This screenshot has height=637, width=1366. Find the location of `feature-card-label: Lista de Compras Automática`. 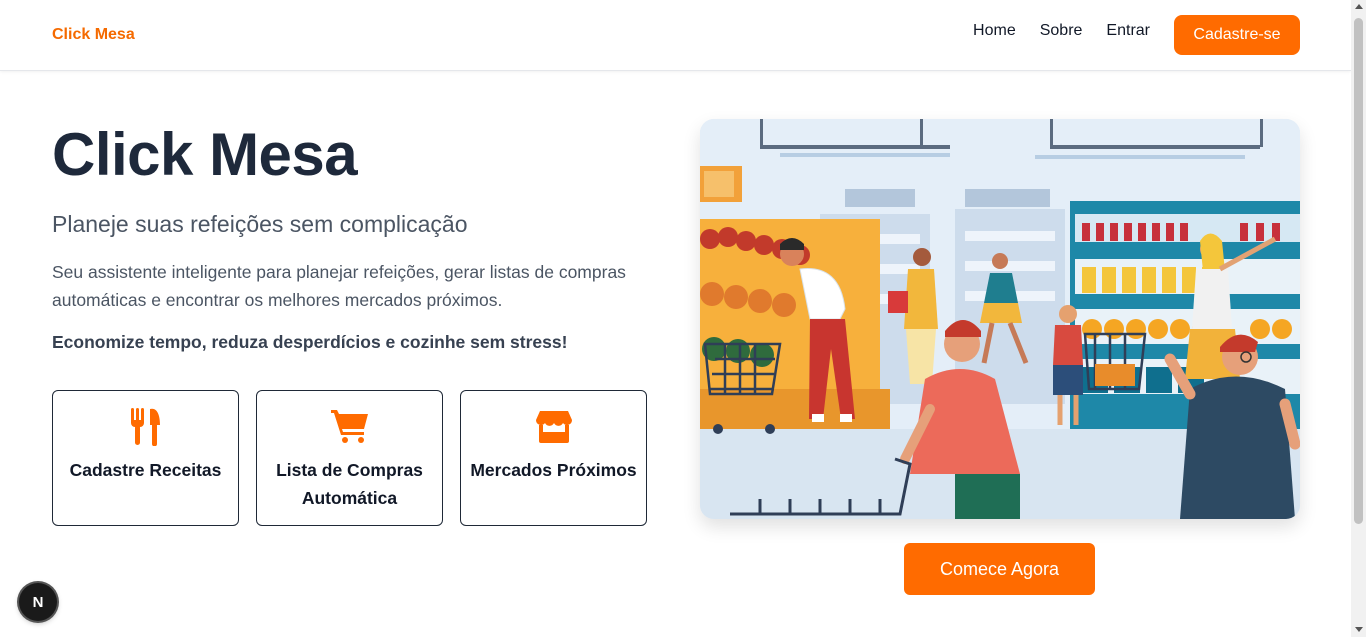

feature-card-label: Lista de Compras Automática is located at coordinates (349, 484).